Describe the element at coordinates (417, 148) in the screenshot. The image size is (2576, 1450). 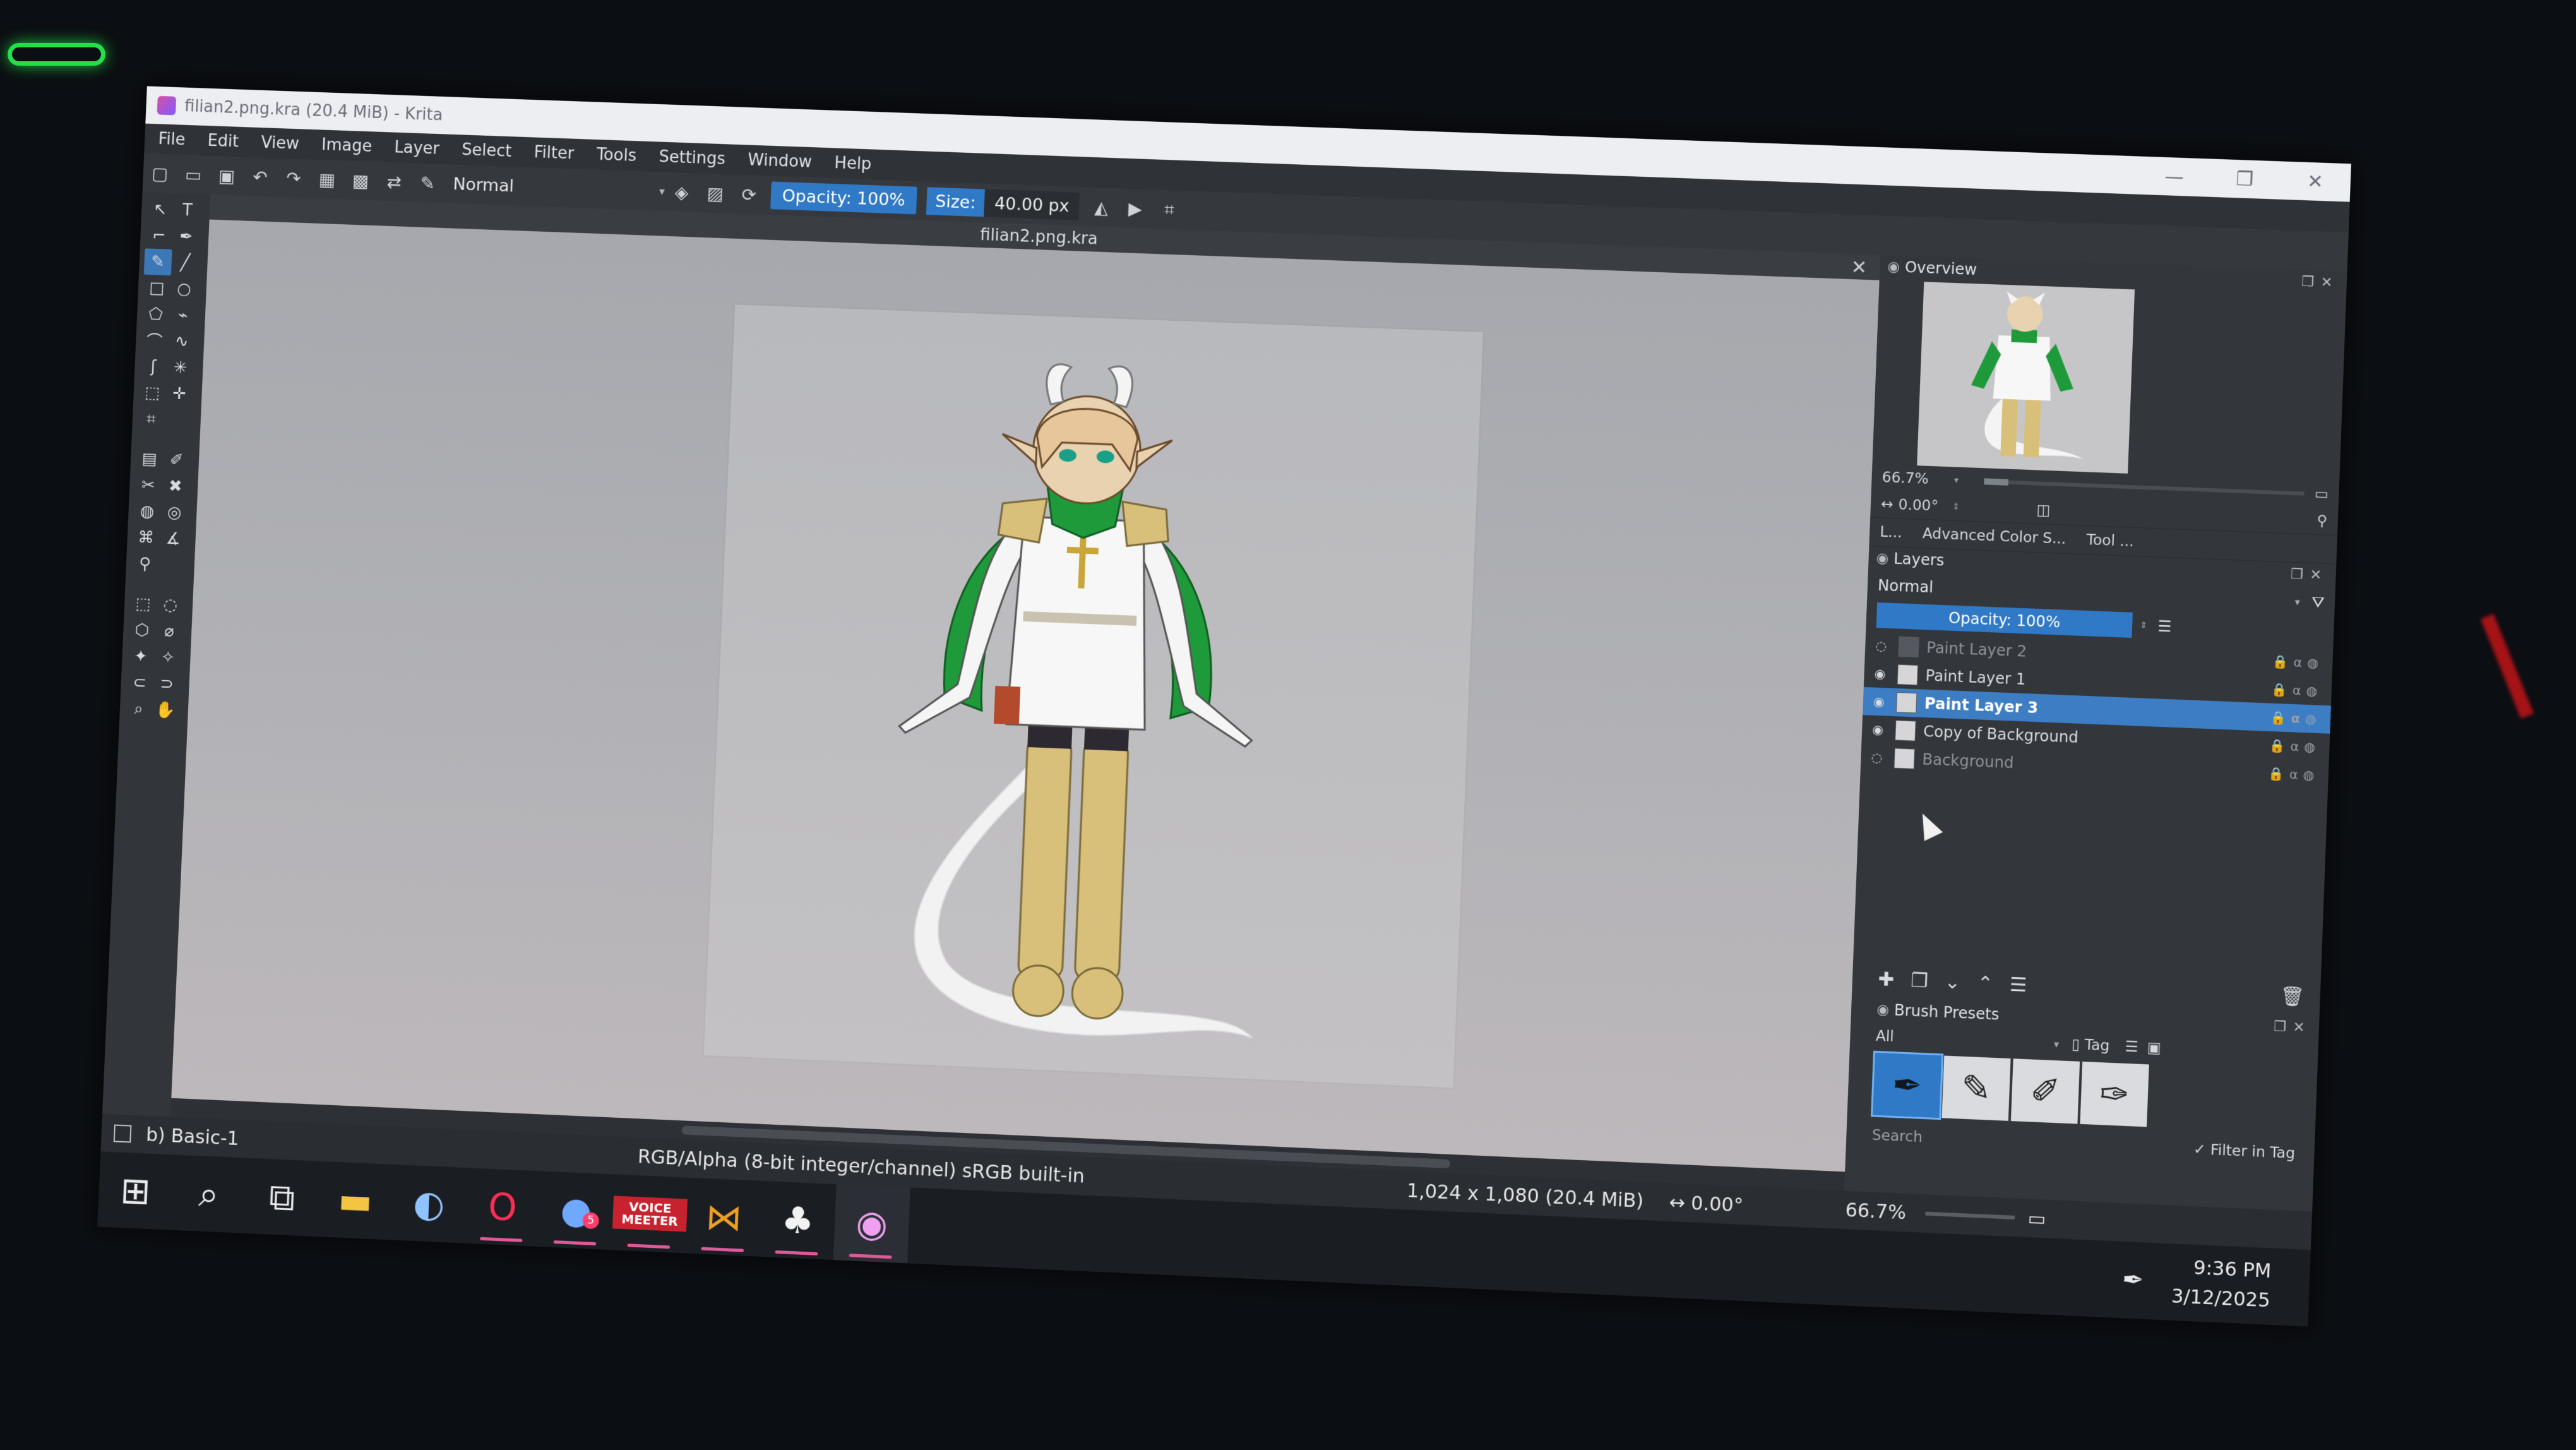
I see `menu-layer: Layer` at that location.